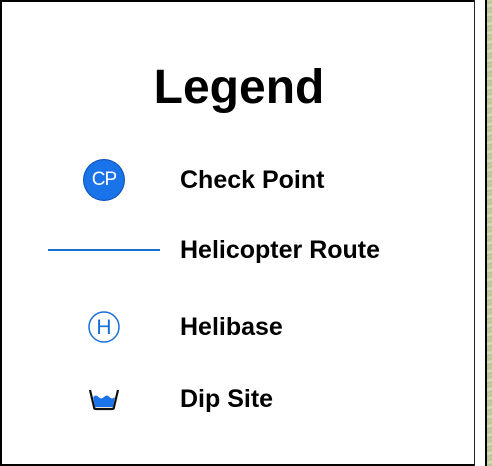 The image size is (492, 466). What do you see at coordinates (483, 233) in the screenshot?
I see `map-edge` at bounding box center [483, 233].